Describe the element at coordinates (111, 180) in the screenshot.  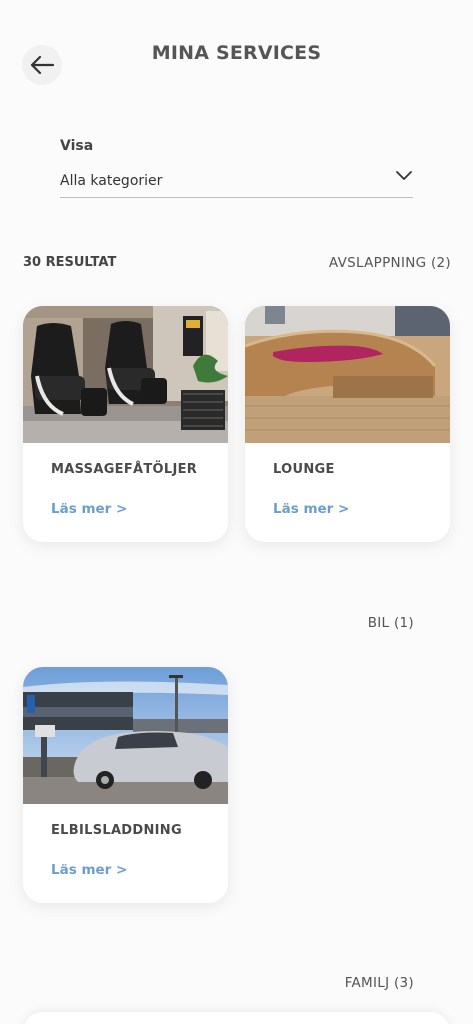
I see `category-select-value: Alla kategorier` at that location.